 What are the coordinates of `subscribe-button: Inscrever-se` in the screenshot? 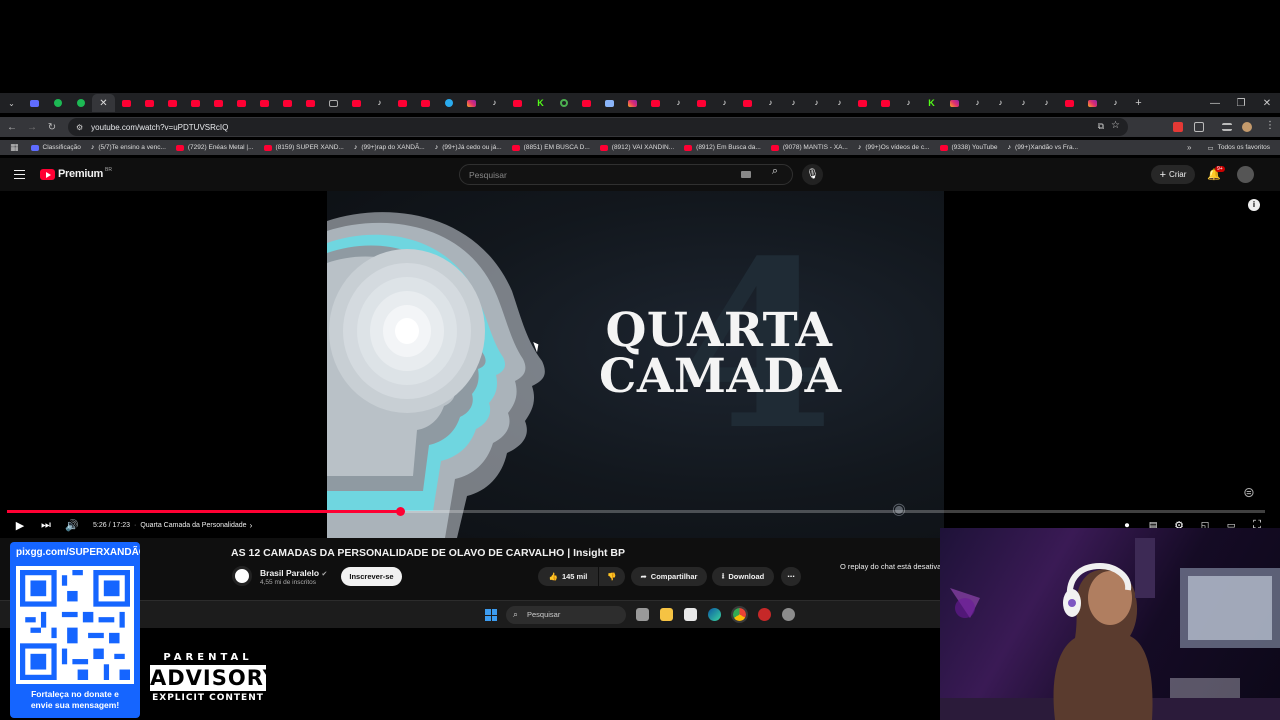 It's located at (371, 576).